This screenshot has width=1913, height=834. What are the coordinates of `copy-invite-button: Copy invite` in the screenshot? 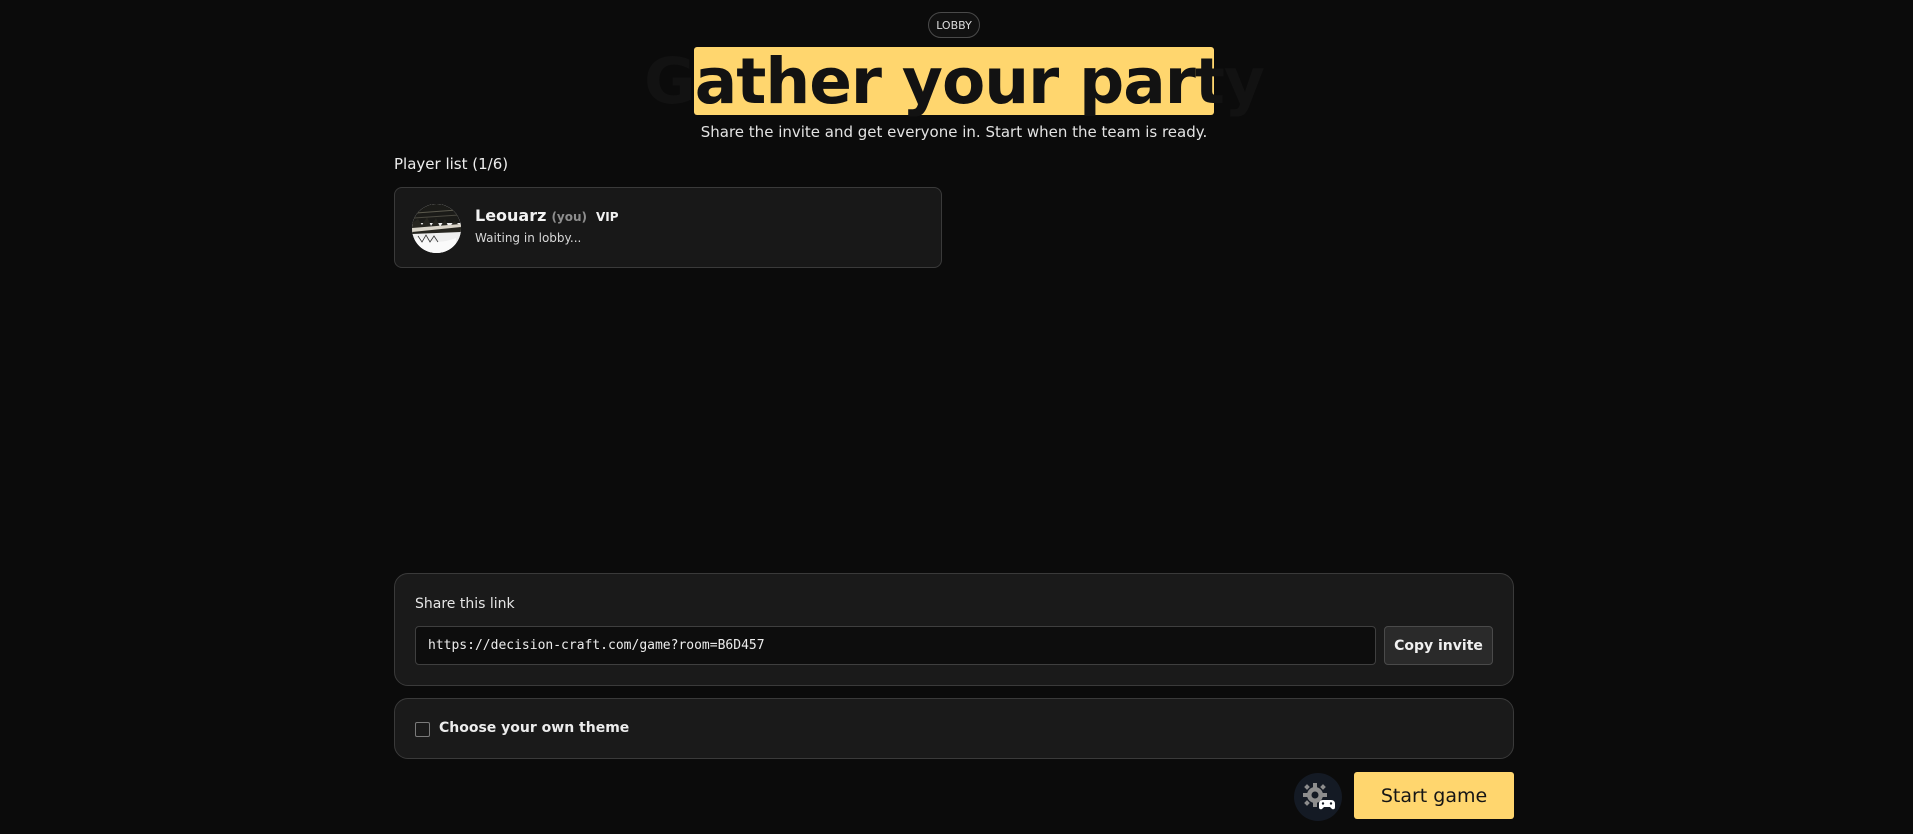 It's located at (1438, 645).